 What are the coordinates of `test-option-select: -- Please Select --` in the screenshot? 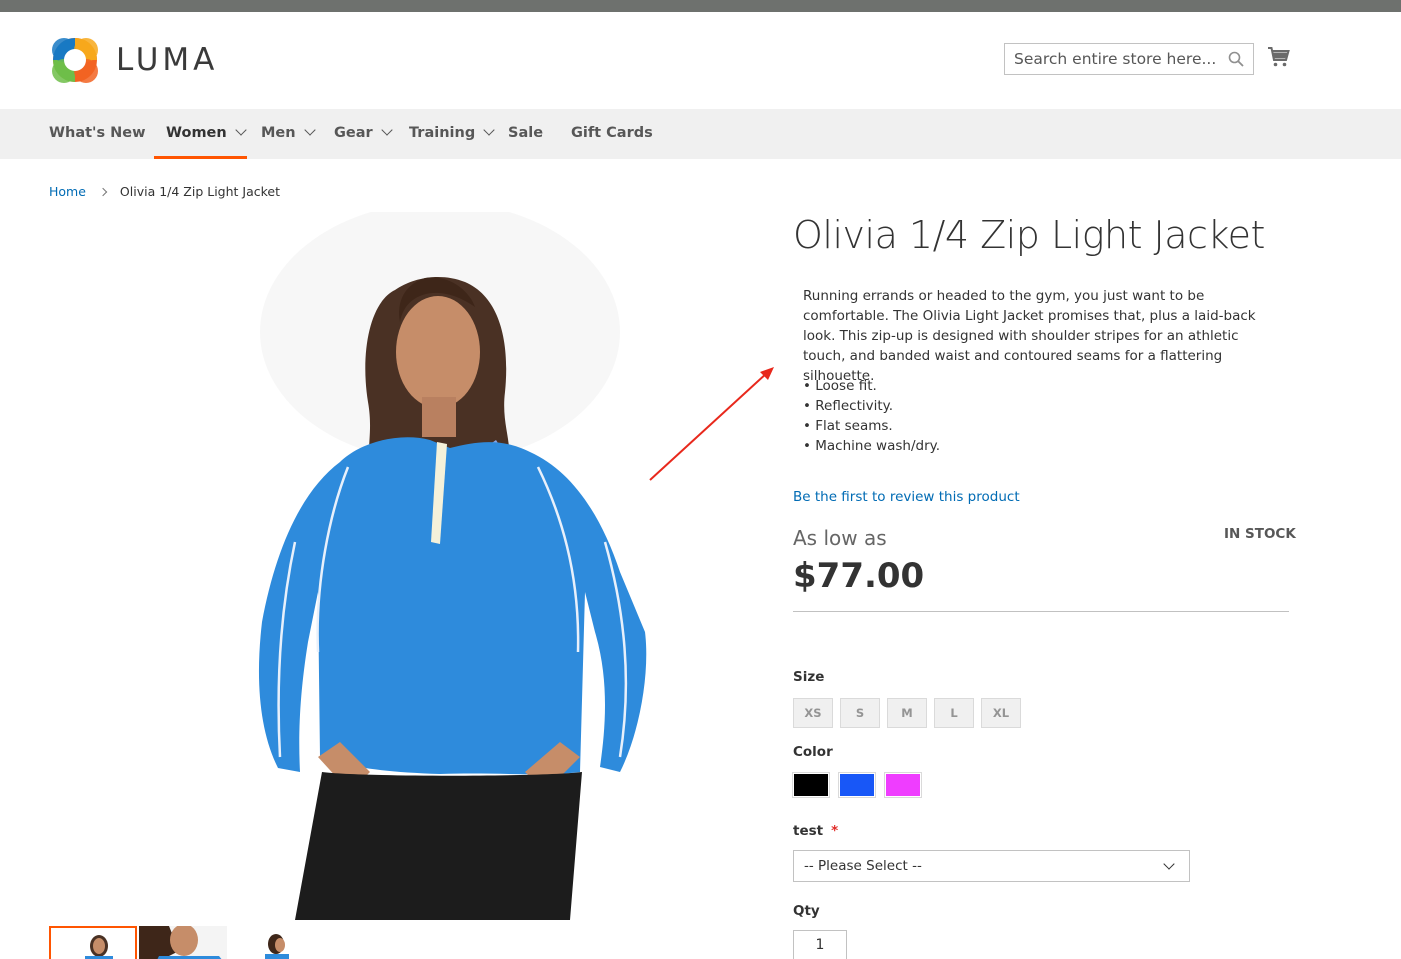 It's located at (991, 866).